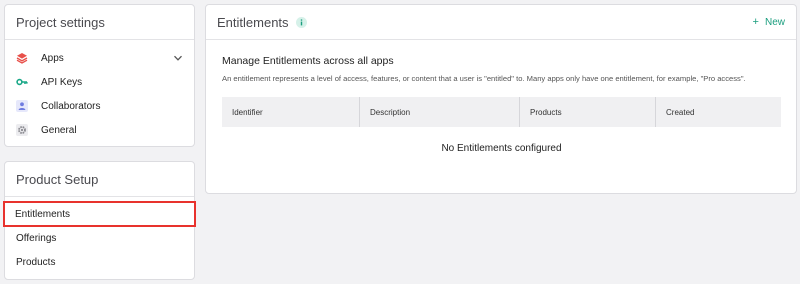 The height and width of the screenshot is (284, 800). Describe the element at coordinates (178, 58) in the screenshot. I see `chevron-down-icon` at that location.